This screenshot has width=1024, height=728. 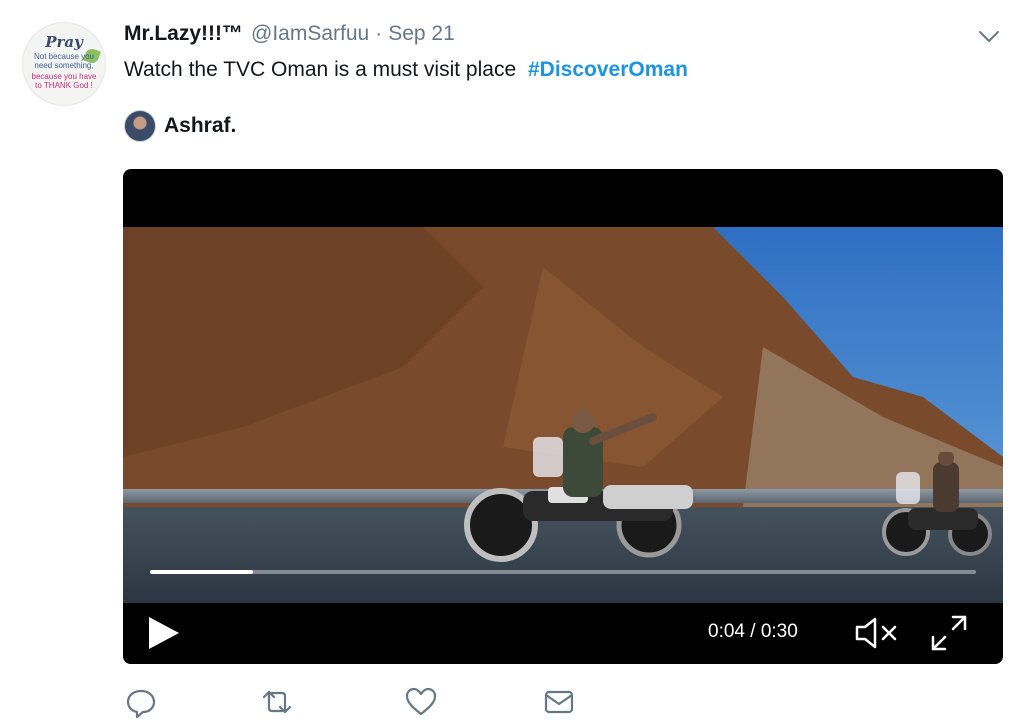 What do you see at coordinates (753, 631) in the screenshot?
I see `video-time: 0:04 / 0:30` at bounding box center [753, 631].